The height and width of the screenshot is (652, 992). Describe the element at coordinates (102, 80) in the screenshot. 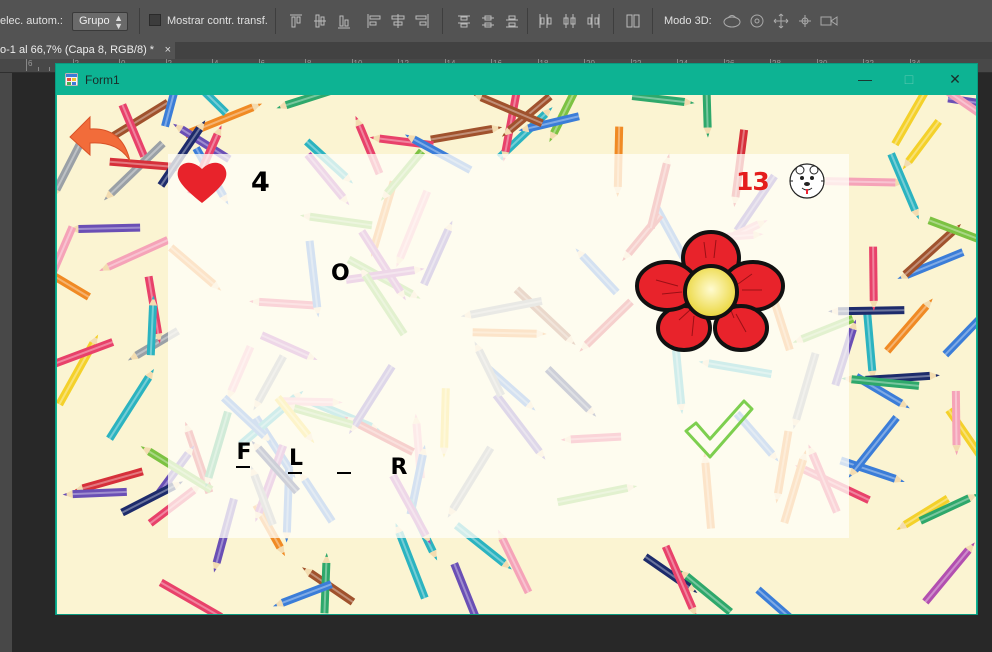

I see `window-title: Form1` at that location.